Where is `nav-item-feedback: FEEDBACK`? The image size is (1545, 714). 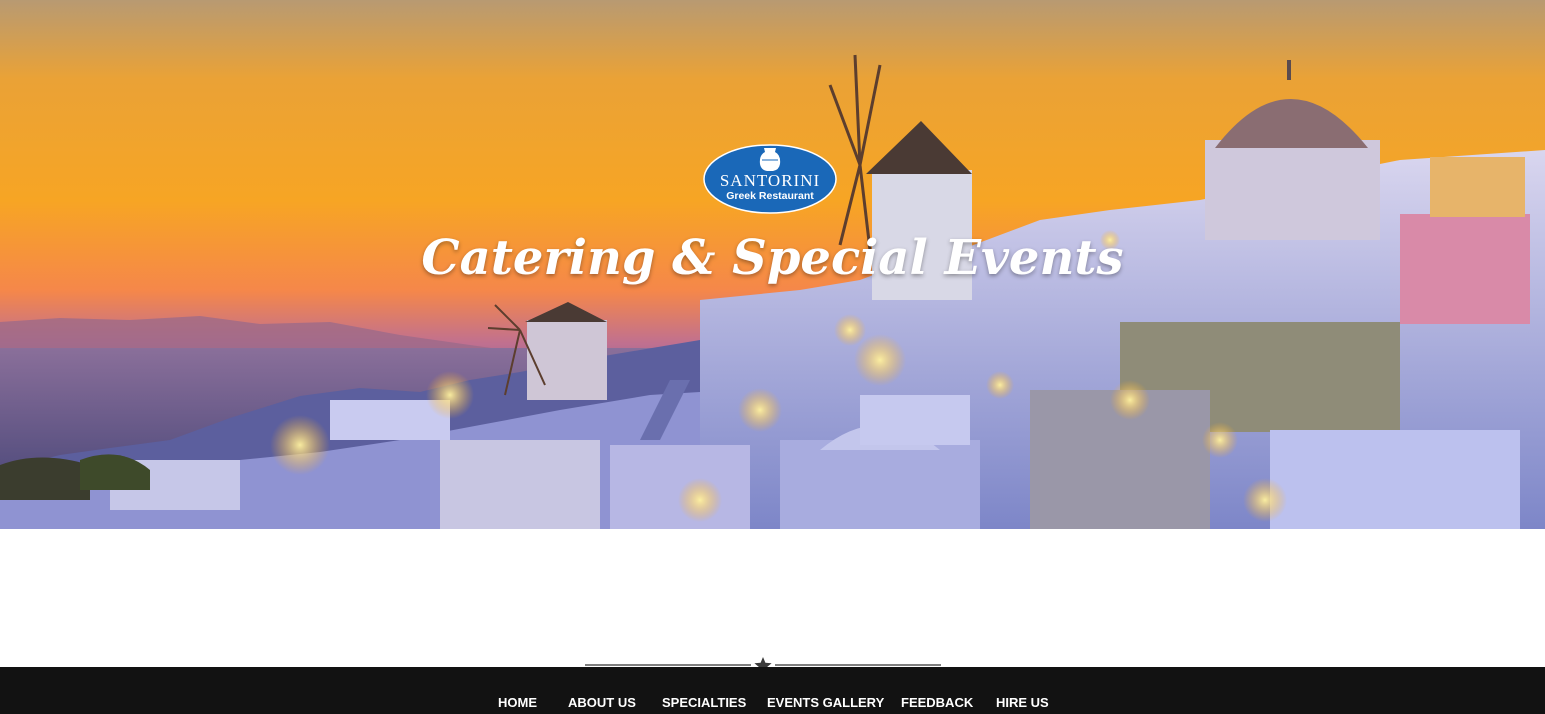 nav-item-feedback: FEEDBACK is located at coordinates (937, 703).